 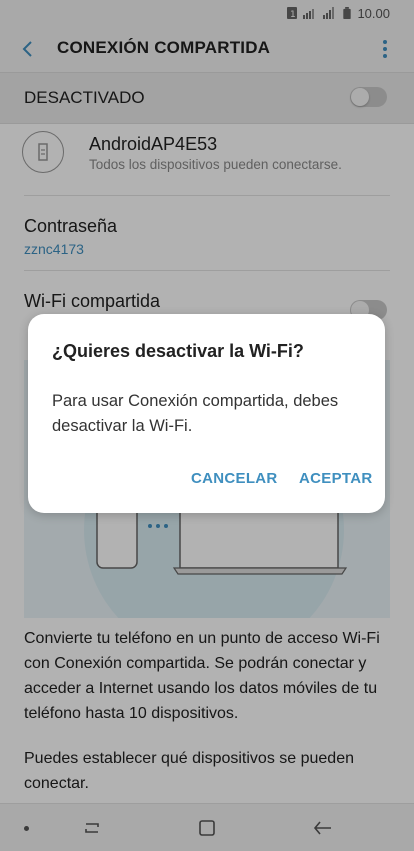 I want to click on accept-button: ACEPTAR, so click(x=336, y=478).